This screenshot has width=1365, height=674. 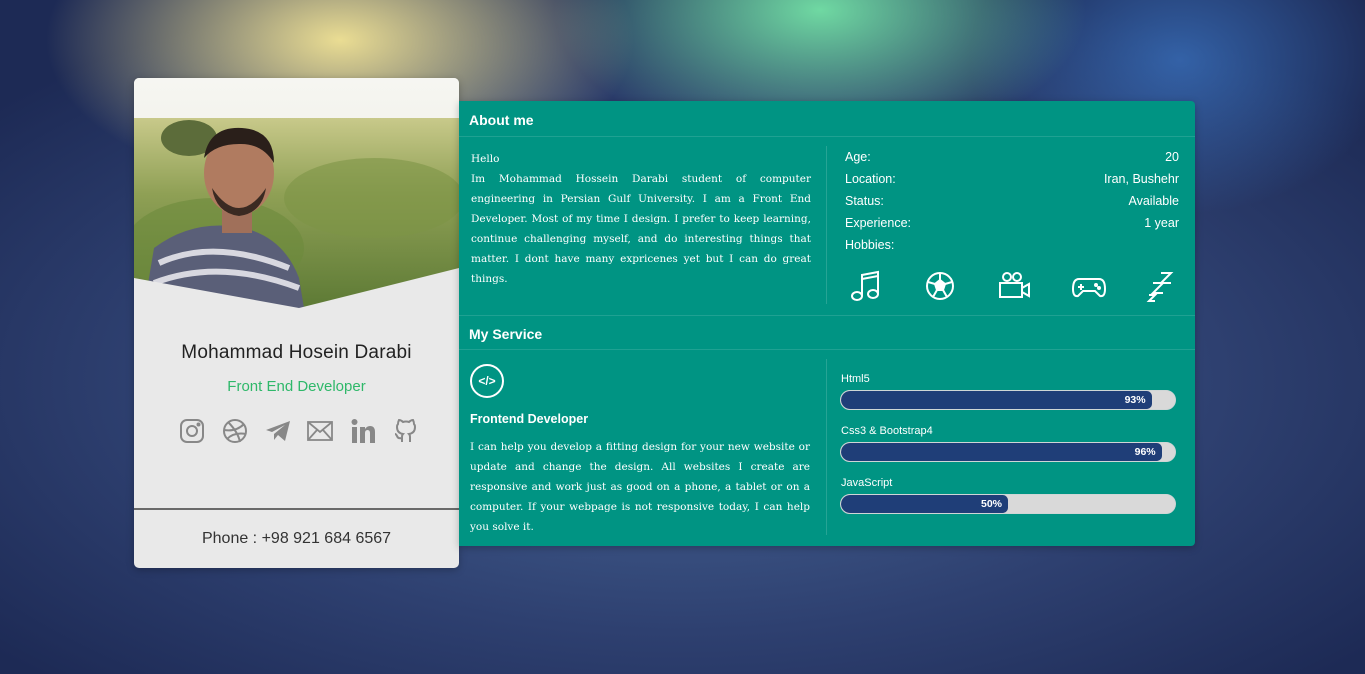 What do you see at coordinates (487, 381) in the screenshot?
I see `code-icon: </>` at bounding box center [487, 381].